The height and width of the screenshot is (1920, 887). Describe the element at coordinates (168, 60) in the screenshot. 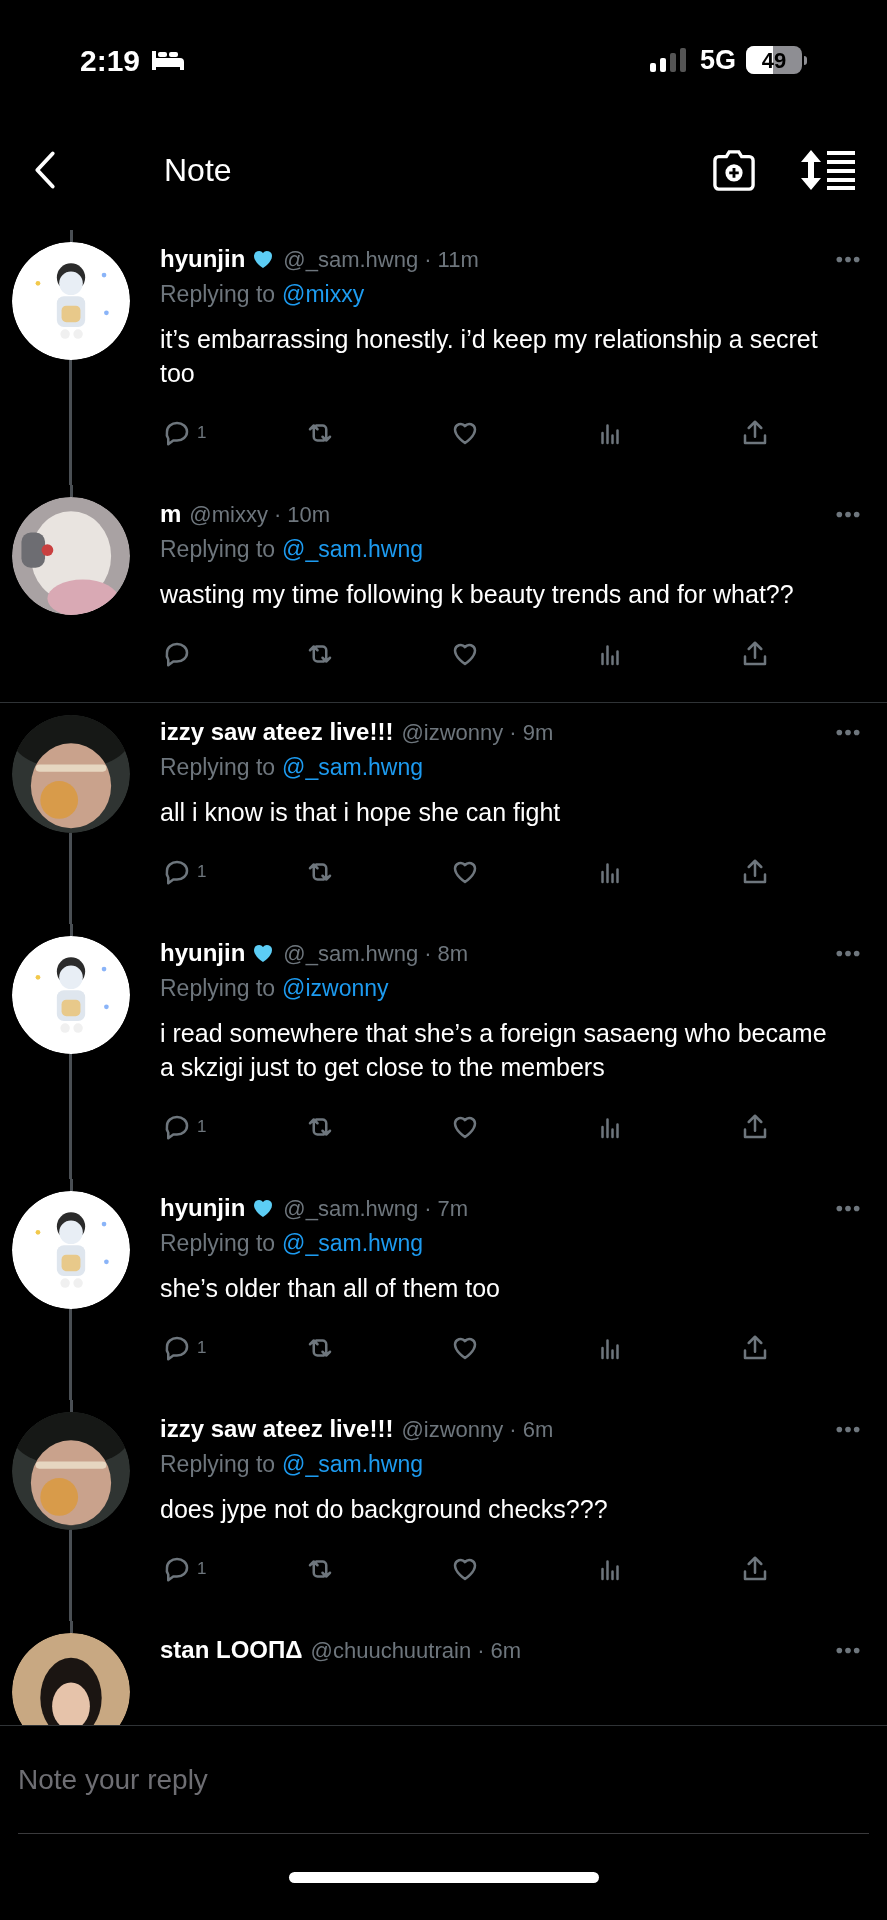

I see `bed-icon` at that location.